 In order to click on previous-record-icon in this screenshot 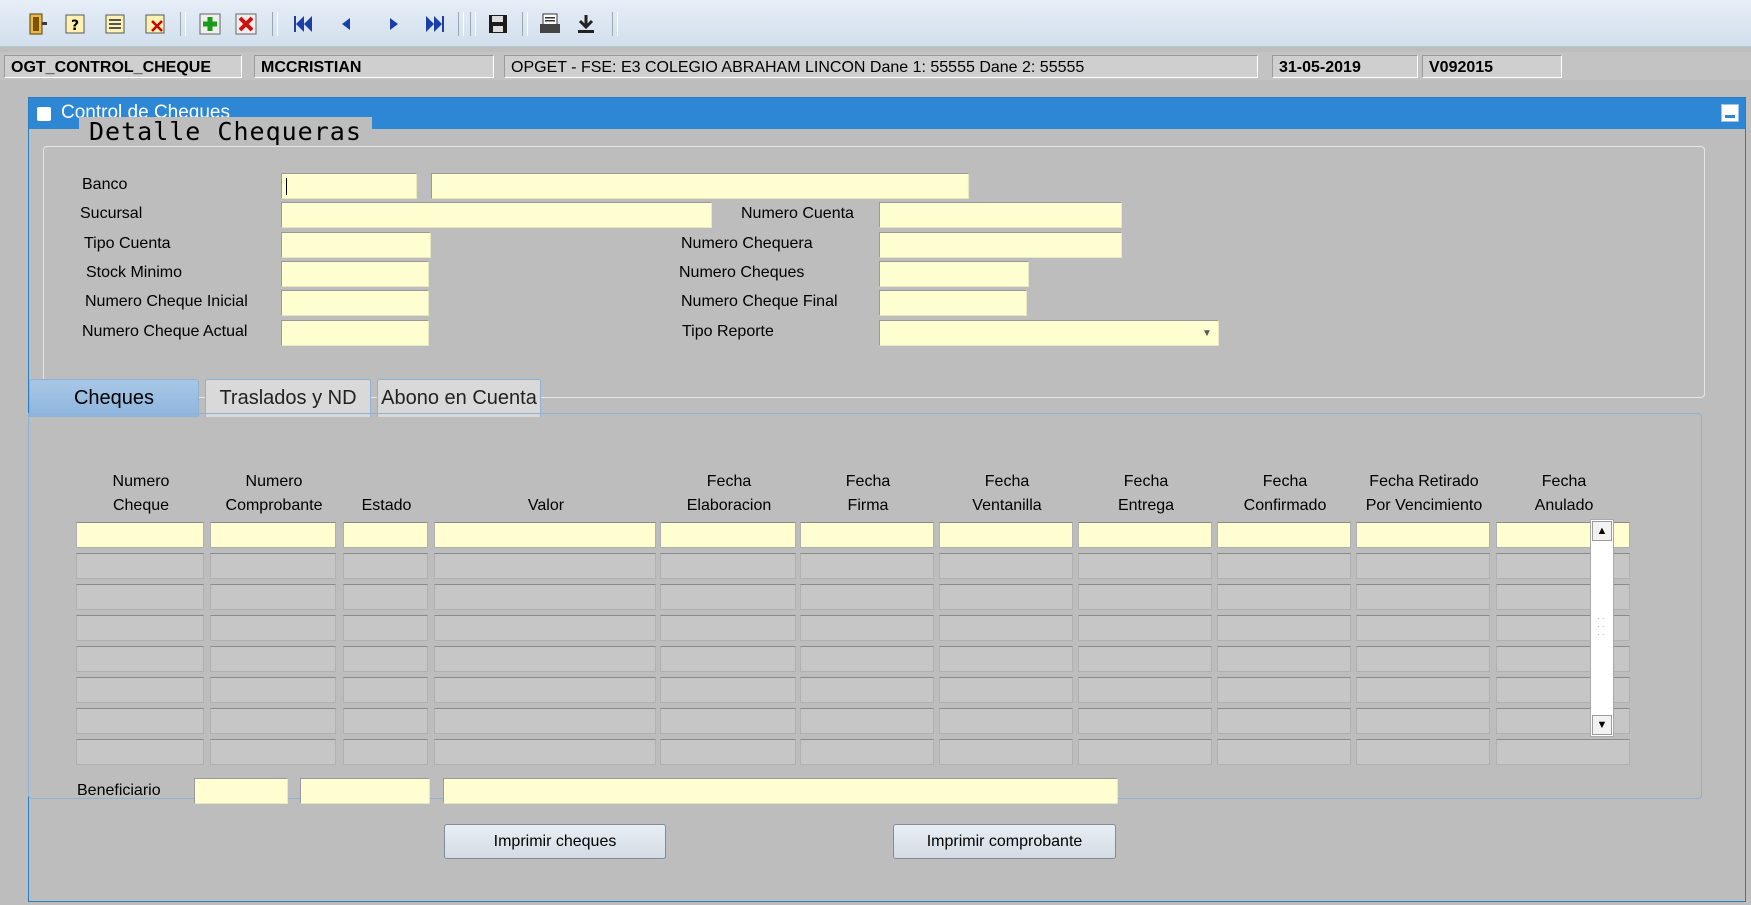, I will do `click(346, 24)`.